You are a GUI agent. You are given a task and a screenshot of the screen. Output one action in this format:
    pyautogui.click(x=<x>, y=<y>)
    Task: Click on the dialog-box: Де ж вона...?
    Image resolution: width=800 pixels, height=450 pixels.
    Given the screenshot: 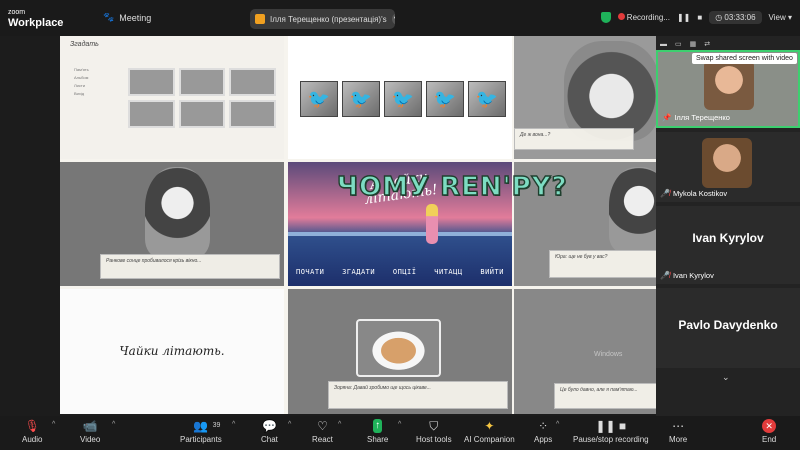 What is the action you would take?
    pyautogui.click(x=574, y=139)
    